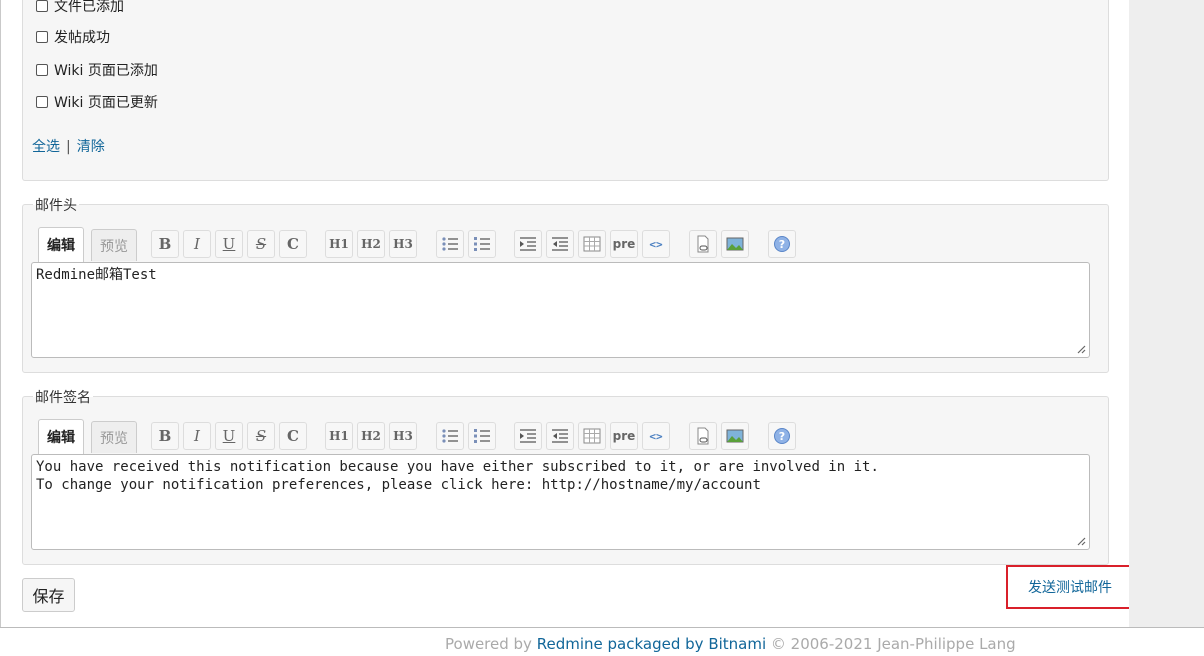  I want to click on footer-powered-by: Powered by, so click(488, 644).